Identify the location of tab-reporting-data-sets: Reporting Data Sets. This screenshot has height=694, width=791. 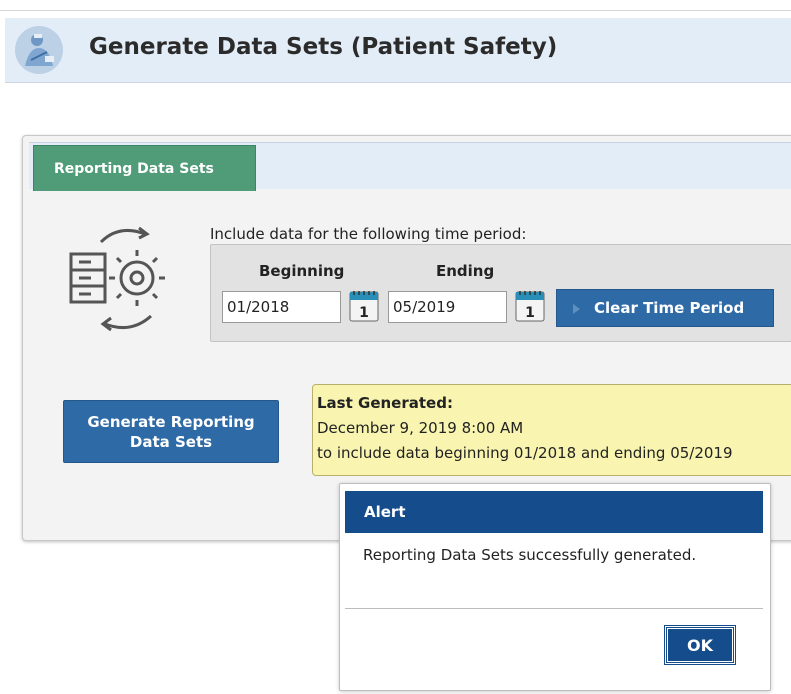
(144, 168).